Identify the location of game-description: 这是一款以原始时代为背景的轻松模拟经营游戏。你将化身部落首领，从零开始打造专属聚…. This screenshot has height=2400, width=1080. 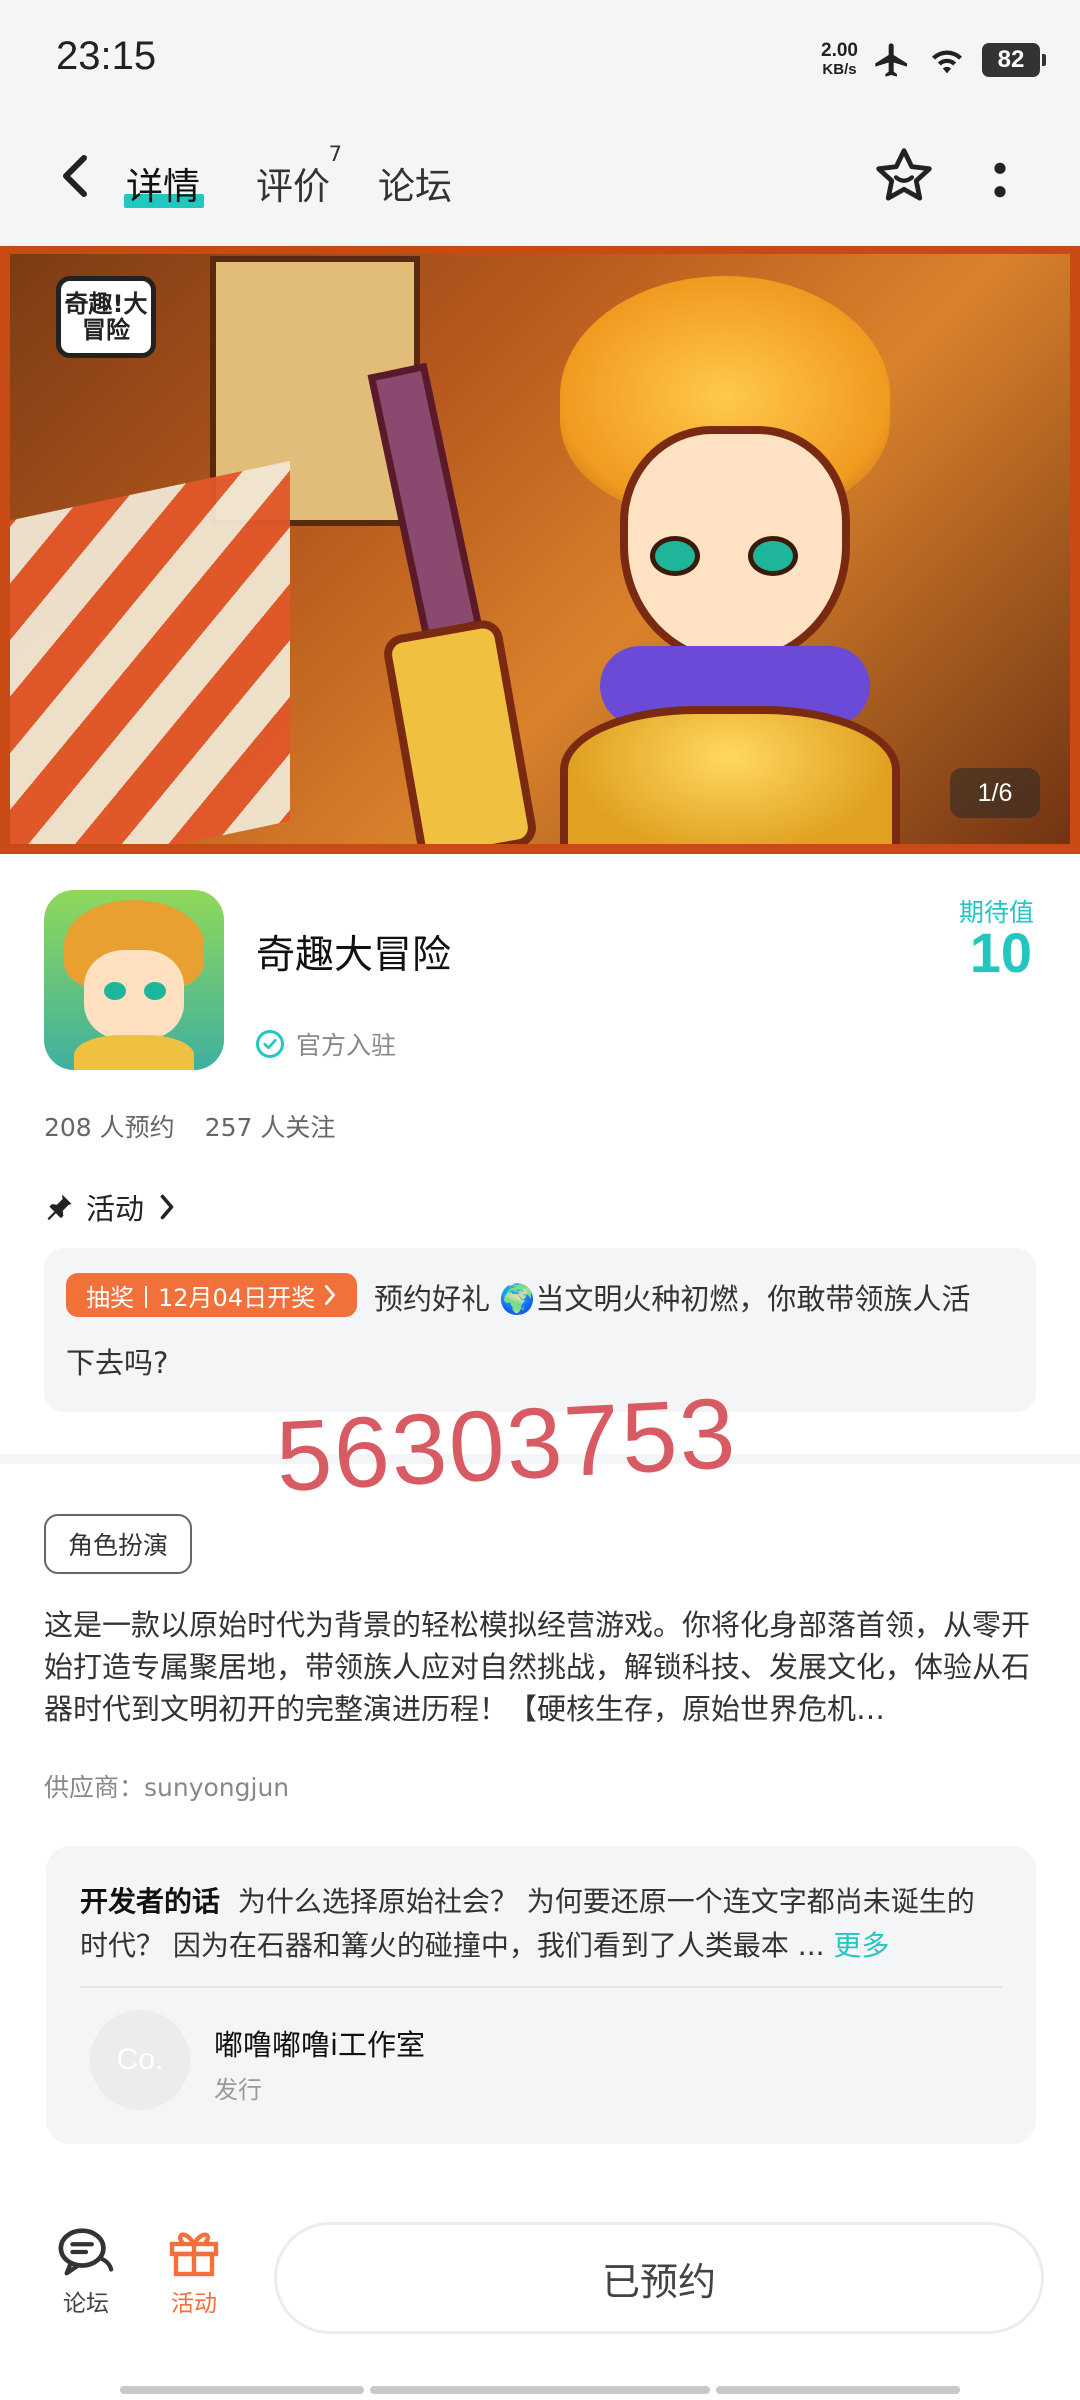
(544, 1667).